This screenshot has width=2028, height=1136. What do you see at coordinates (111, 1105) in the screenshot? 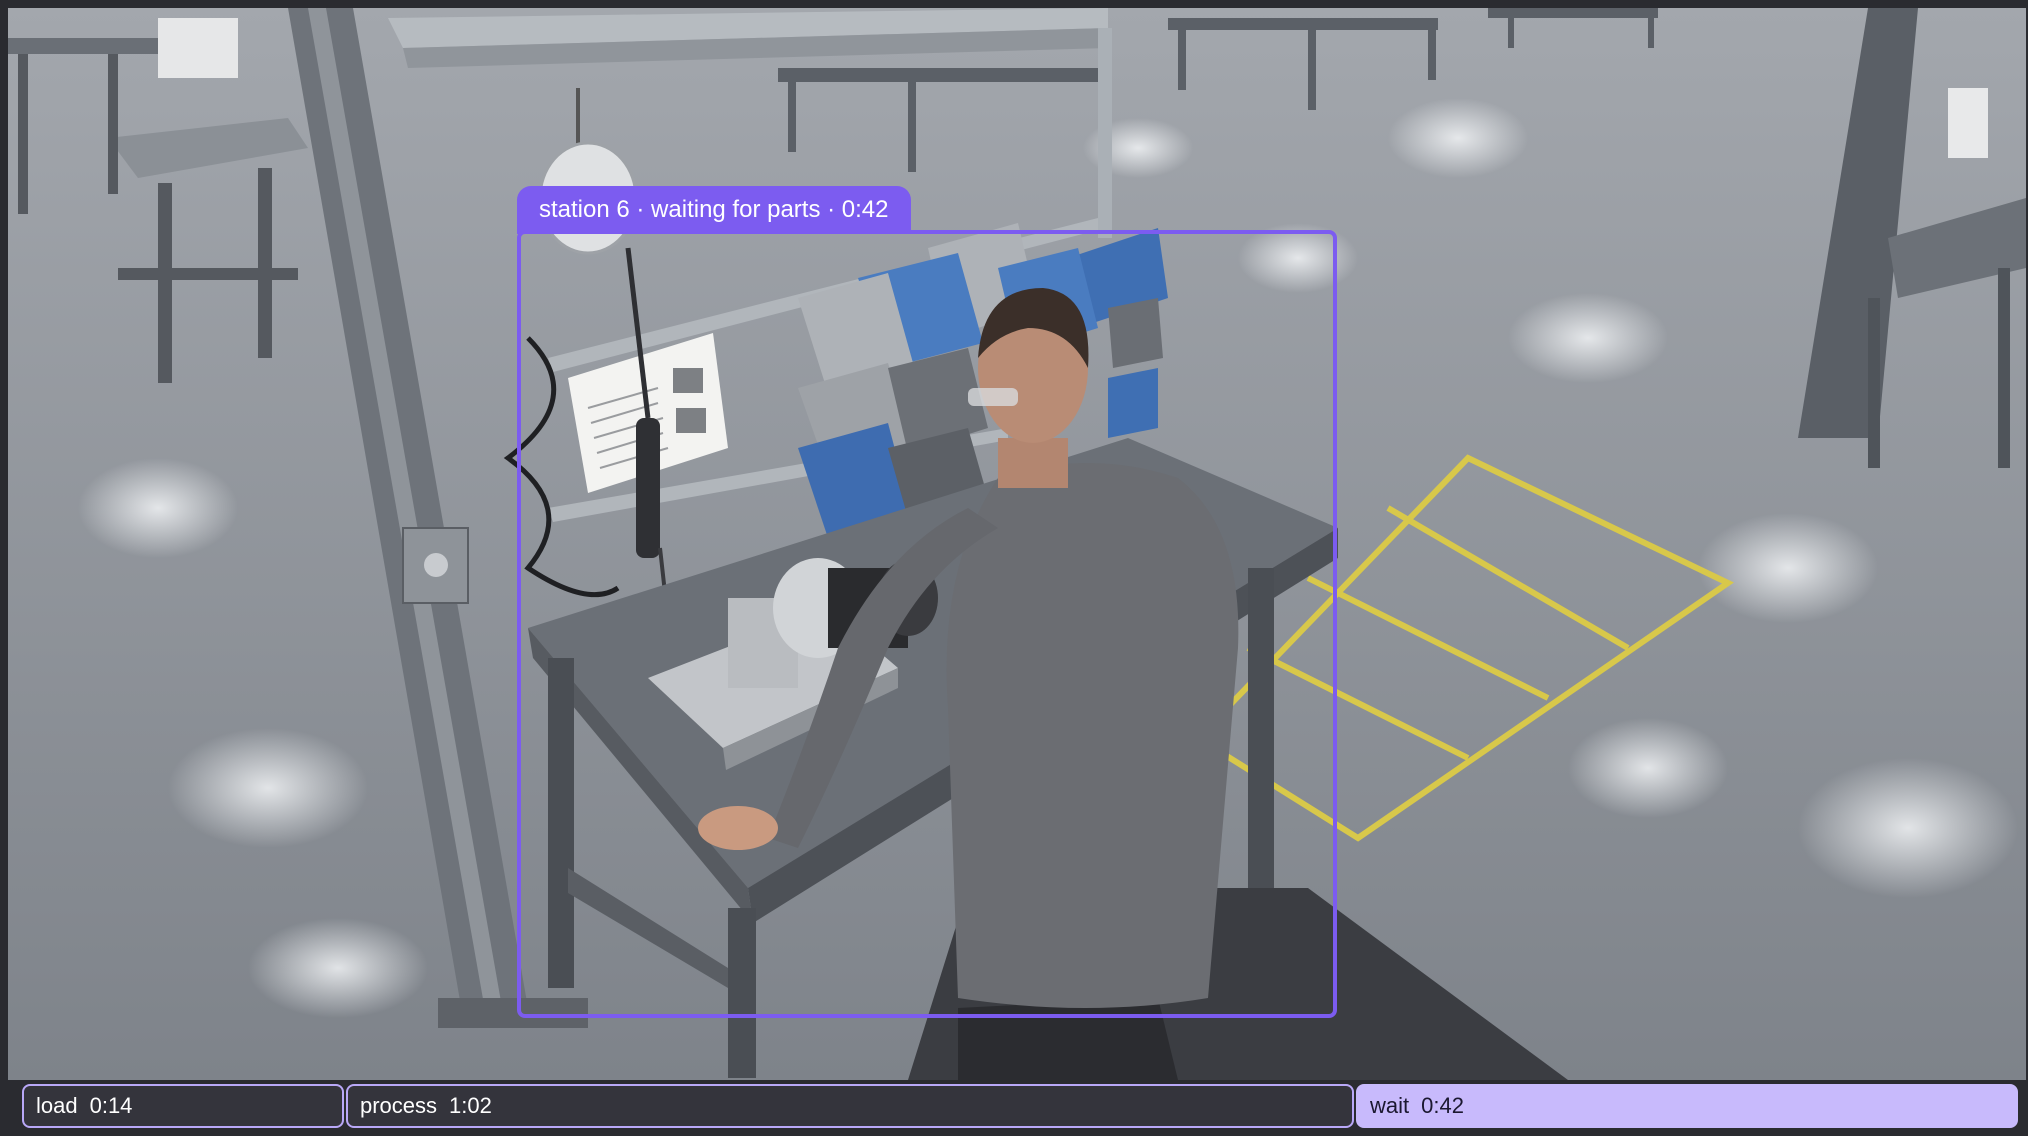
I see `segment-time: 0:14` at bounding box center [111, 1105].